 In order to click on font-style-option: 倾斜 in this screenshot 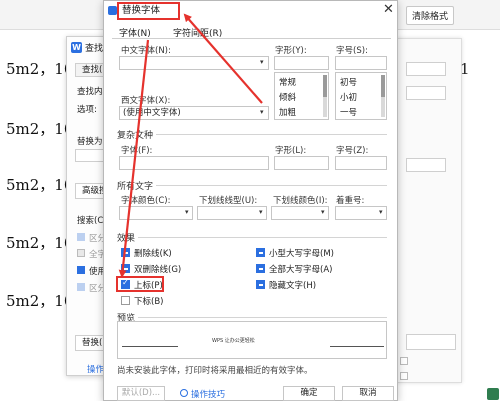, I will do `click(287, 97)`.